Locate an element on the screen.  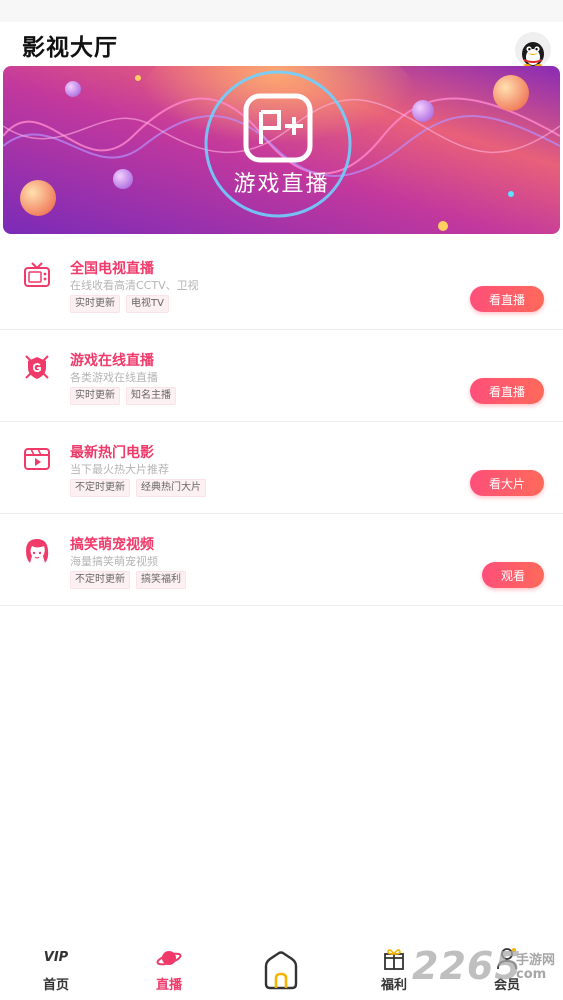
film-icon is located at coordinates (37, 459).